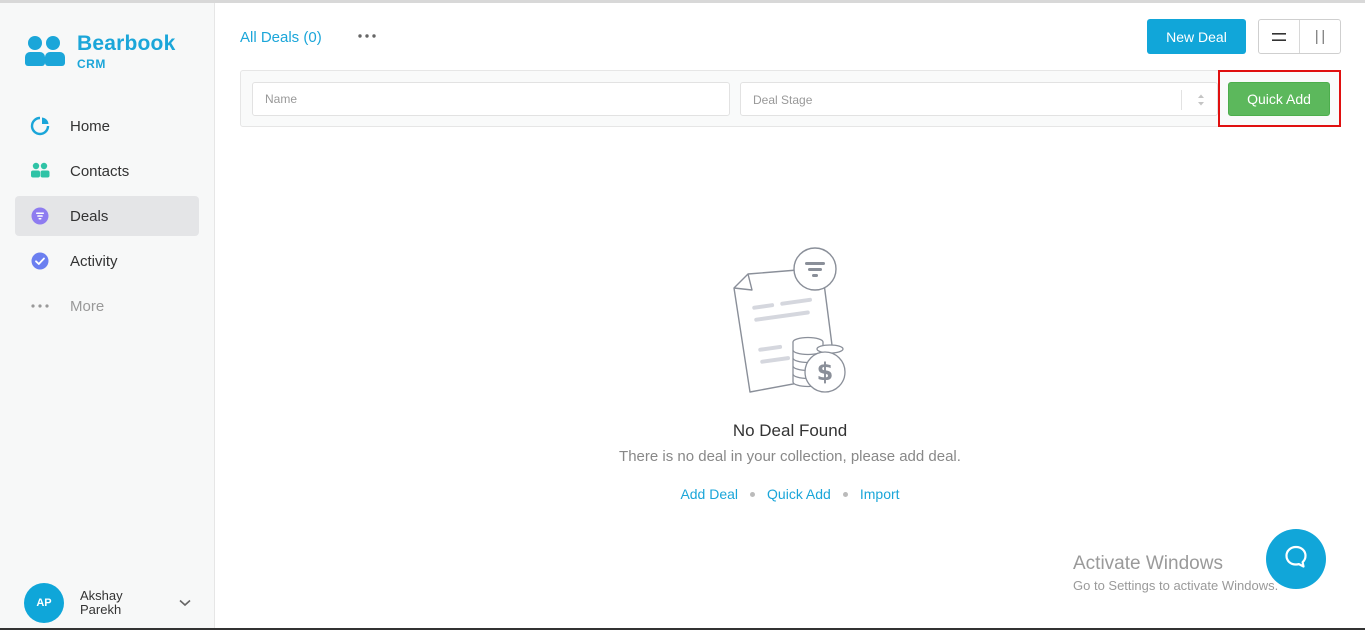 The width and height of the screenshot is (1365, 630). I want to click on empty-state-actions: Add Deal Quick Add Import, so click(790, 494).